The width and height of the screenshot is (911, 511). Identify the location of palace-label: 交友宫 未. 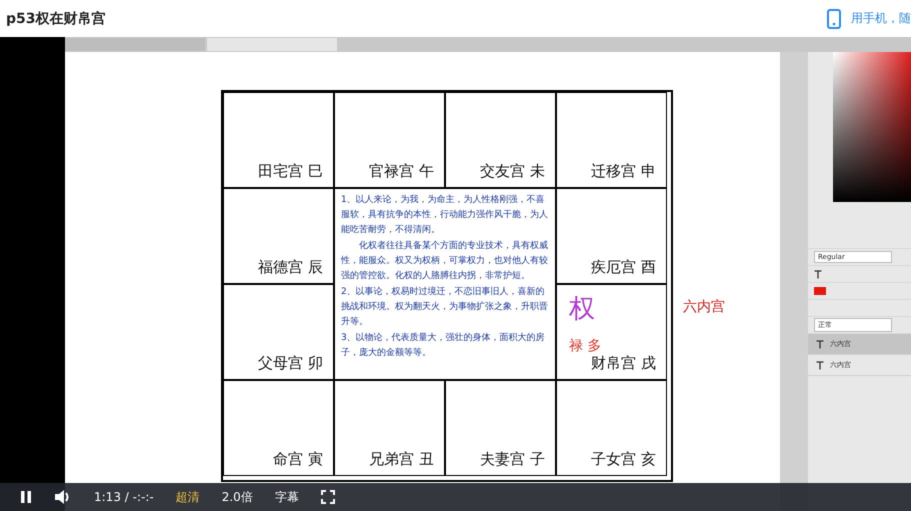
(512, 171).